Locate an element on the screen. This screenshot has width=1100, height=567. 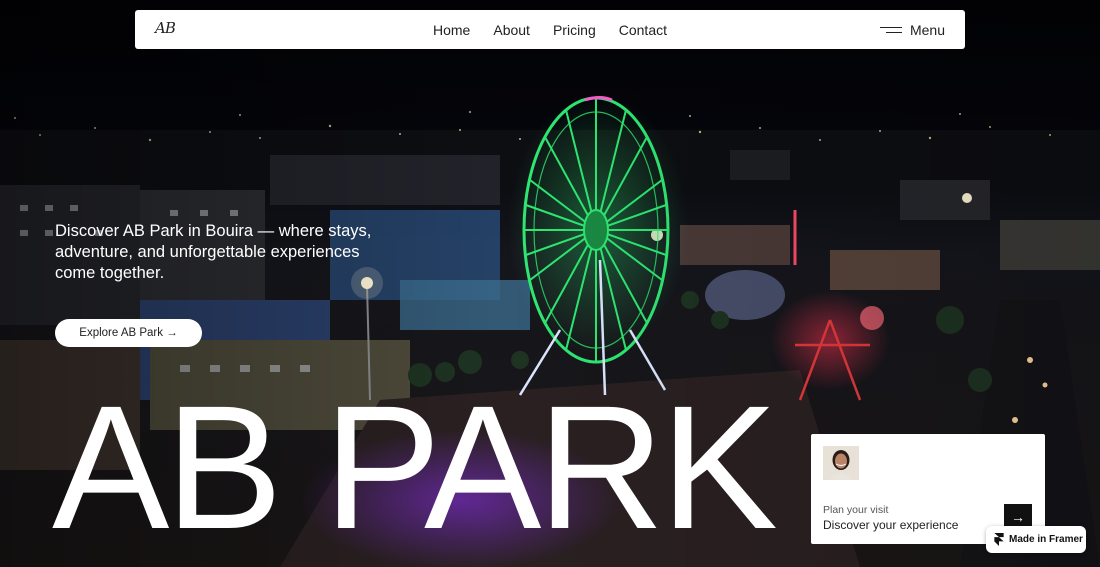
nav-link-contact: Contact is located at coordinates (643, 30).